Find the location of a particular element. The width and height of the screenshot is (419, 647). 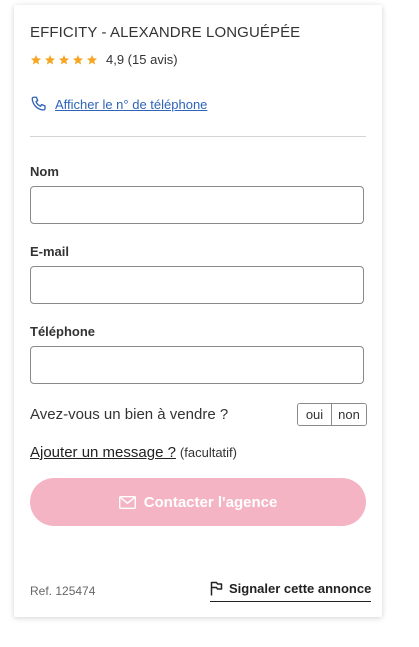

phone-label: Téléphone is located at coordinates (63, 331).